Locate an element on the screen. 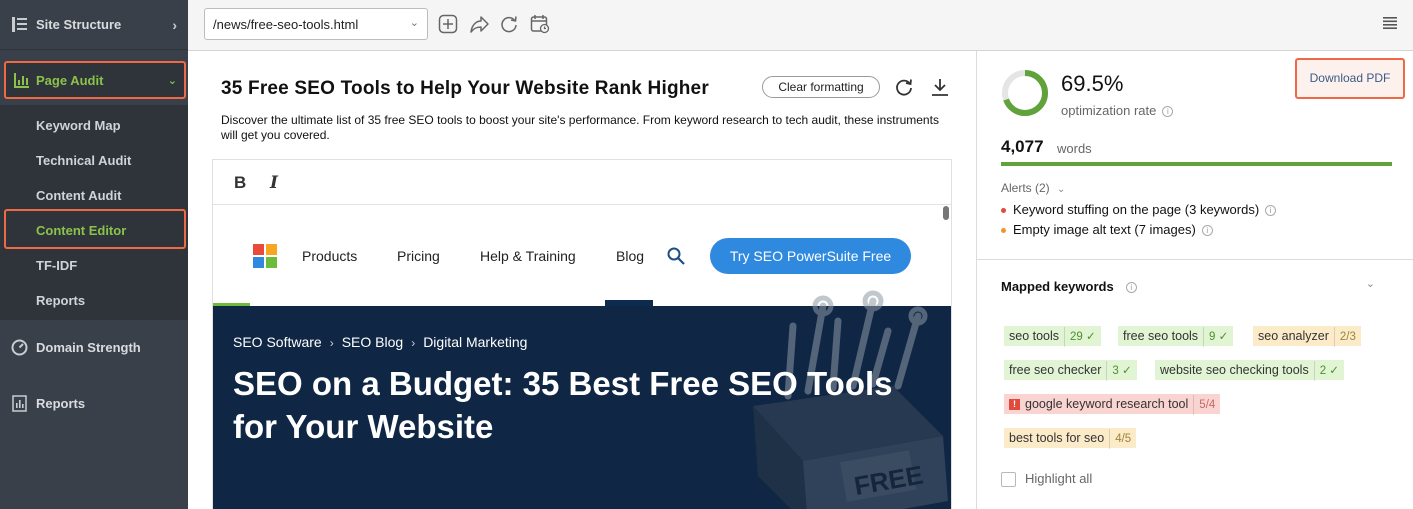 The height and width of the screenshot is (509, 1413). keyword-tag: free seo checker 3 ✓ is located at coordinates (1070, 370).